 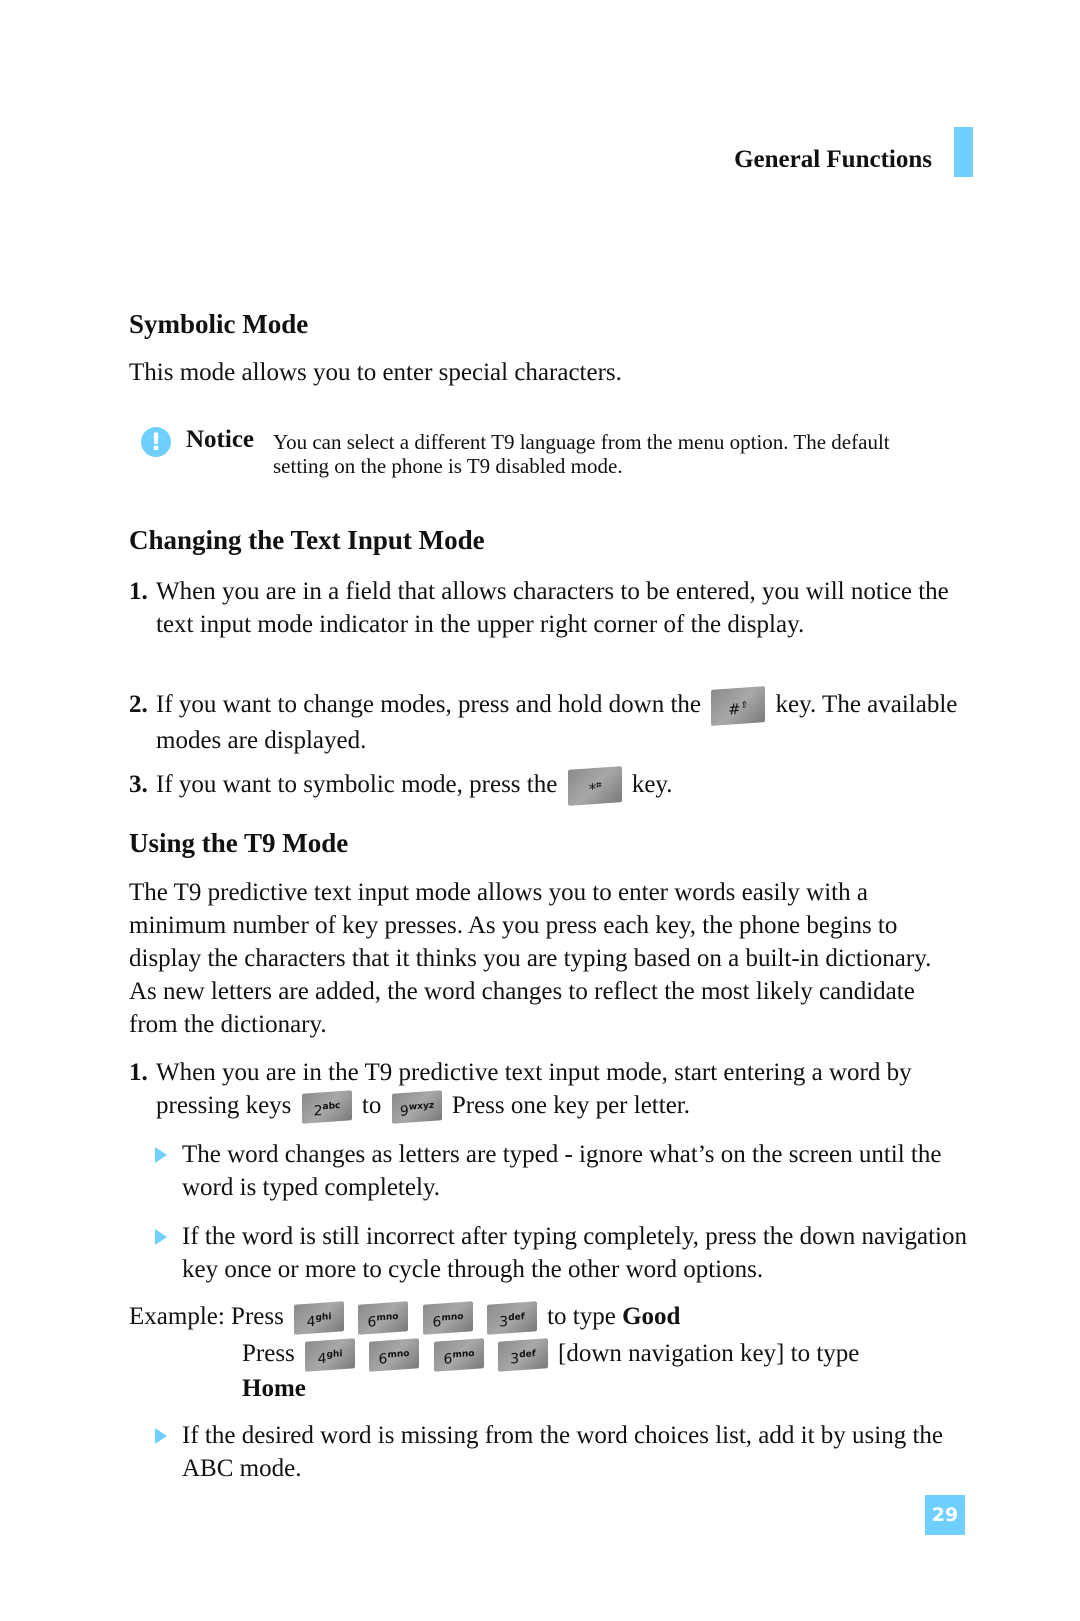 I want to click on list-text: Press one key per letter., so click(x=570, y=1105).